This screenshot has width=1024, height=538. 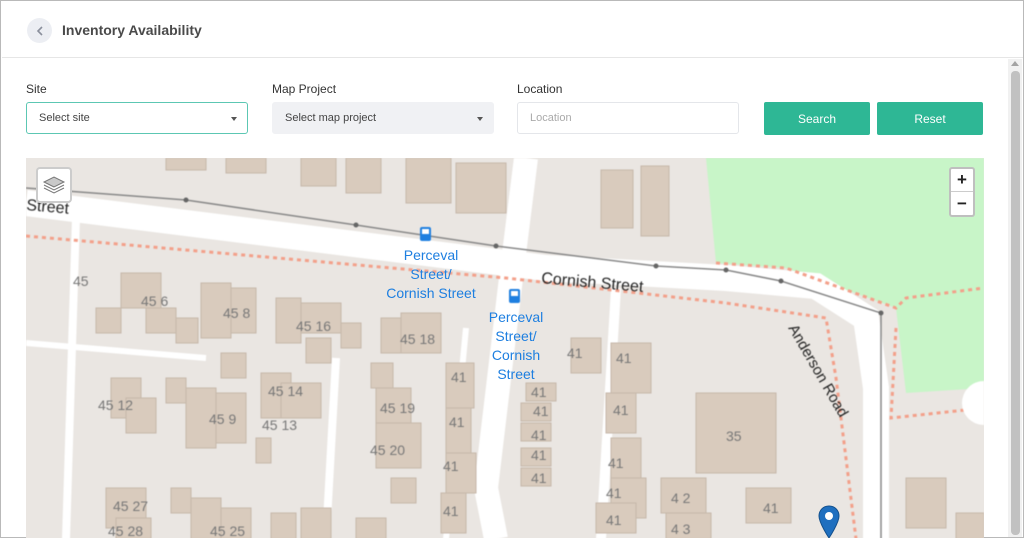 I want to click on layers-icon, so click(x=54, y=185).